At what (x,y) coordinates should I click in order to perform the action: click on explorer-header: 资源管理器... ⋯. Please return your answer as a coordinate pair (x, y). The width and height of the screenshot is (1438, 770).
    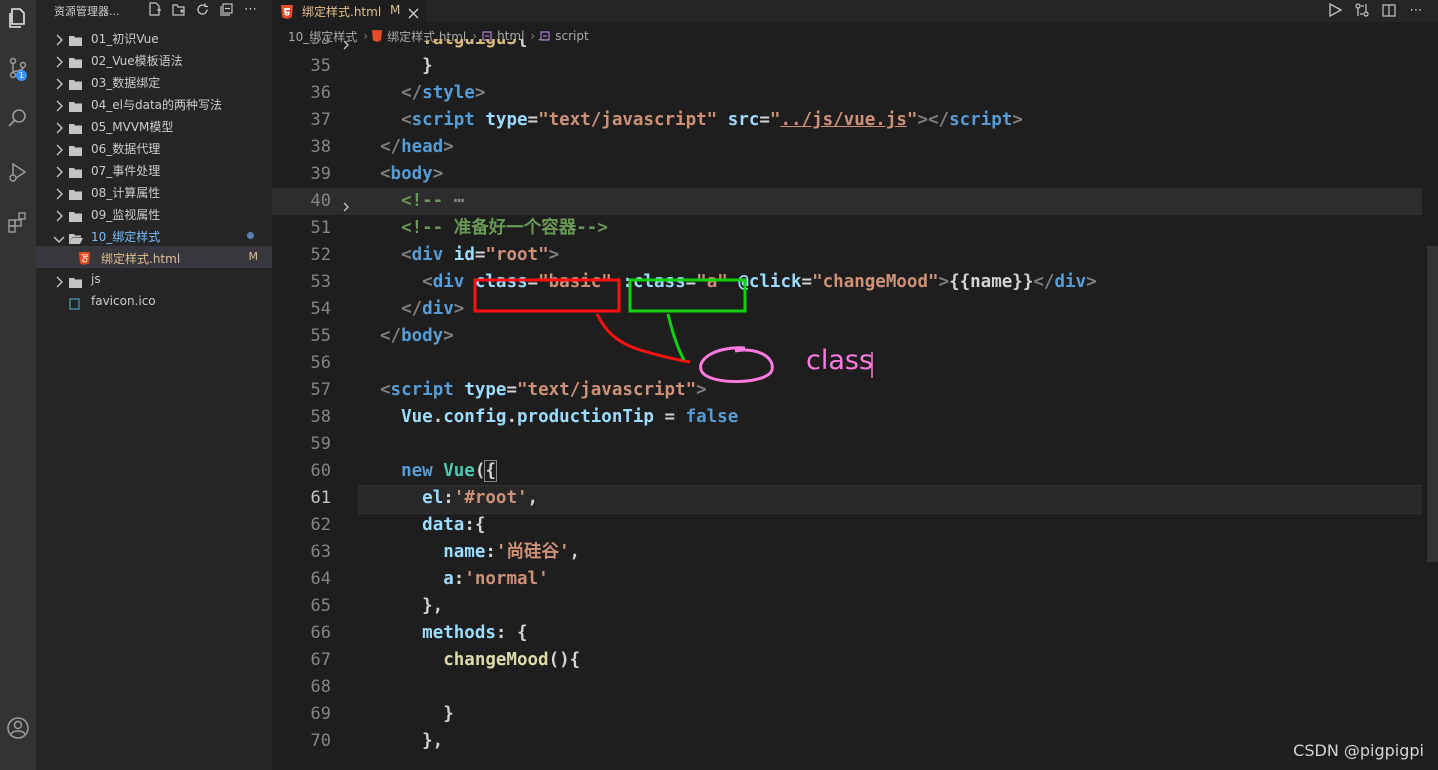
    Looking at the image, I should click on (154, 10).